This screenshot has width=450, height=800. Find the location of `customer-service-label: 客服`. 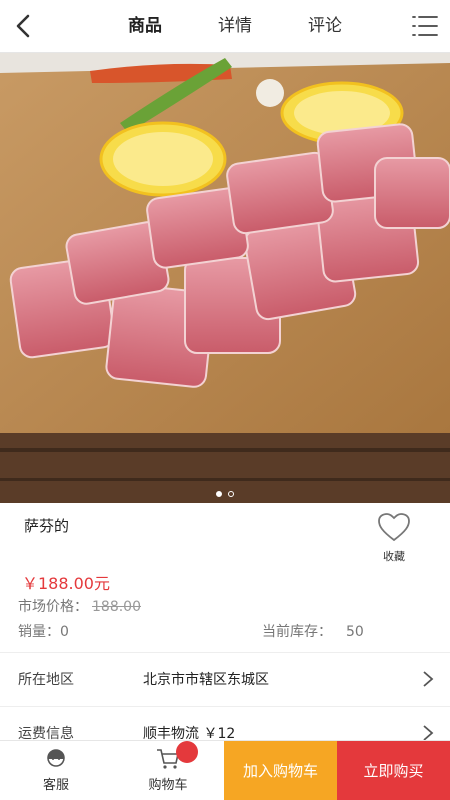

customer-service-label: 客服 is located at coordinates (55, 785).